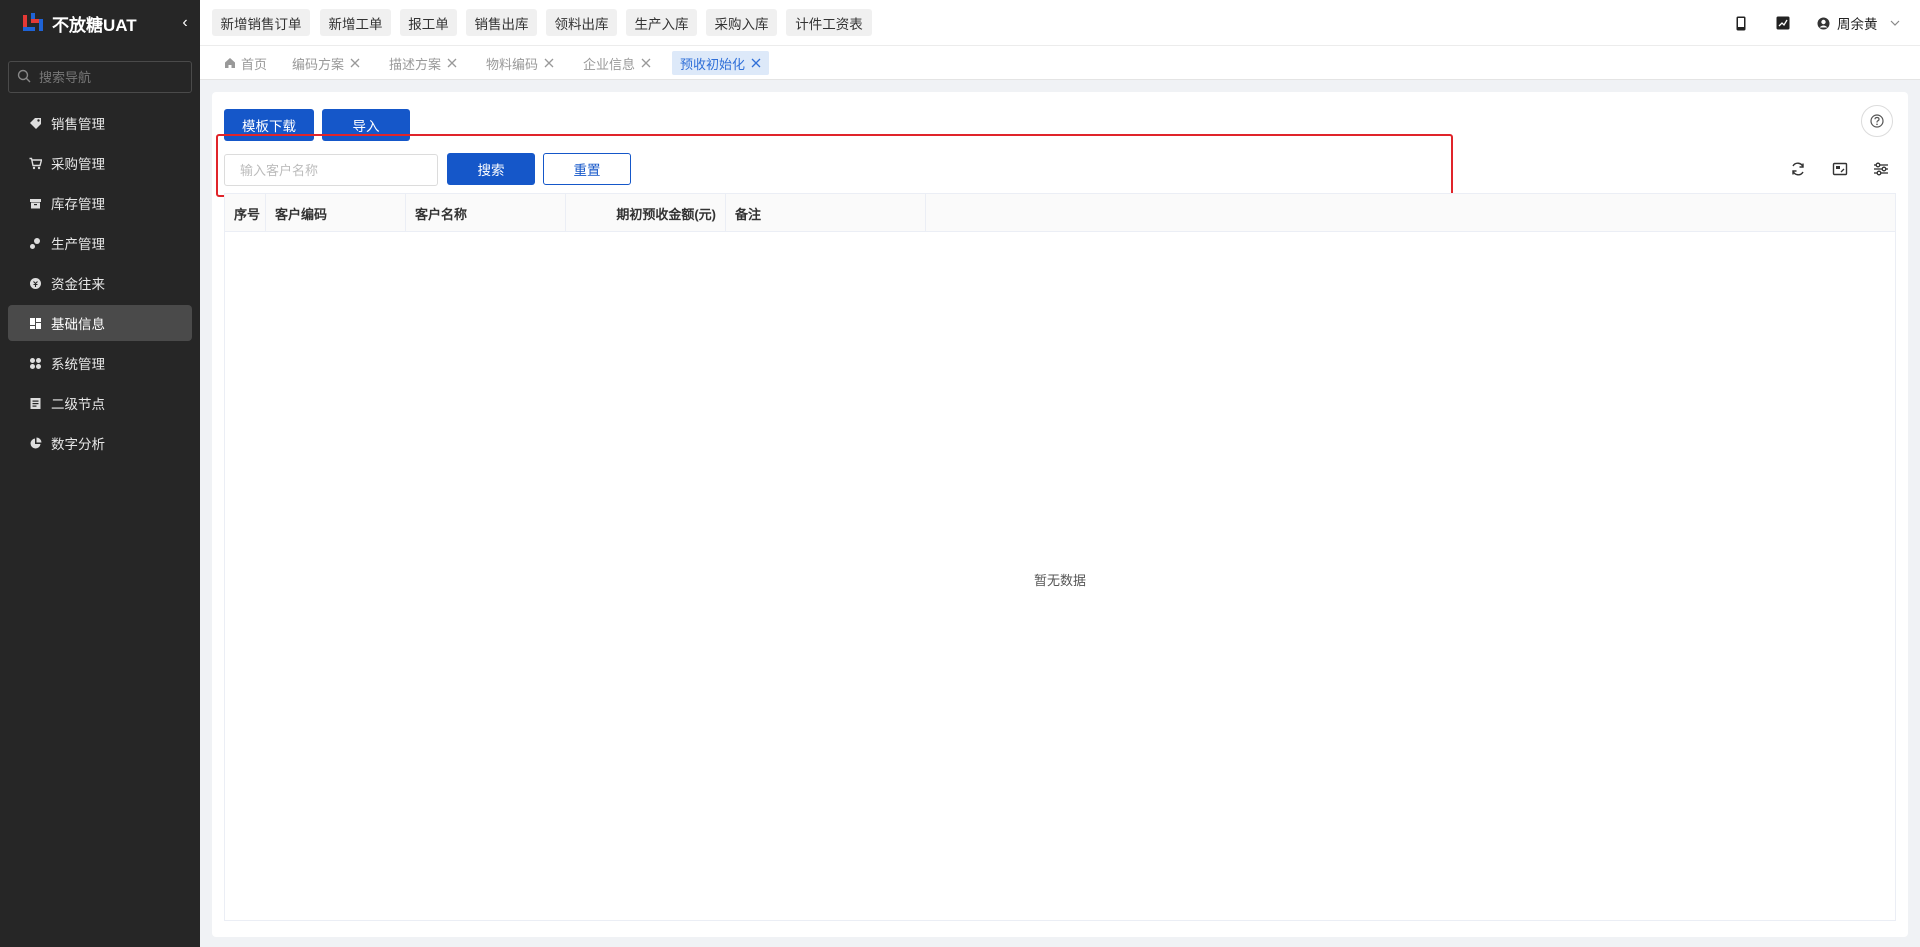 This screenshot has width=1920, height=947. I want to click on table-header: 序号 客户编码 客户名称 期初预收金额(元) 备注, so click(1060, 213).